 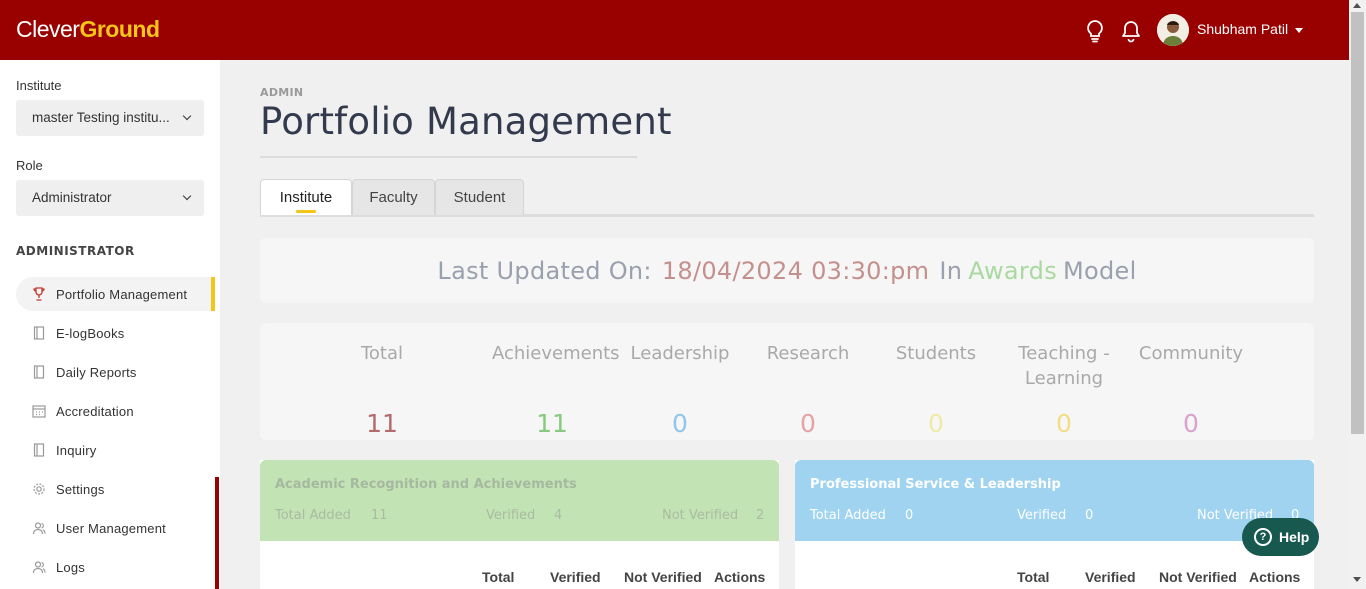 What do you see at coordinates (935, 484) in the screenshot?
I see `panel-title: Professional Service & Leadership` at bounding box center [935, 484].